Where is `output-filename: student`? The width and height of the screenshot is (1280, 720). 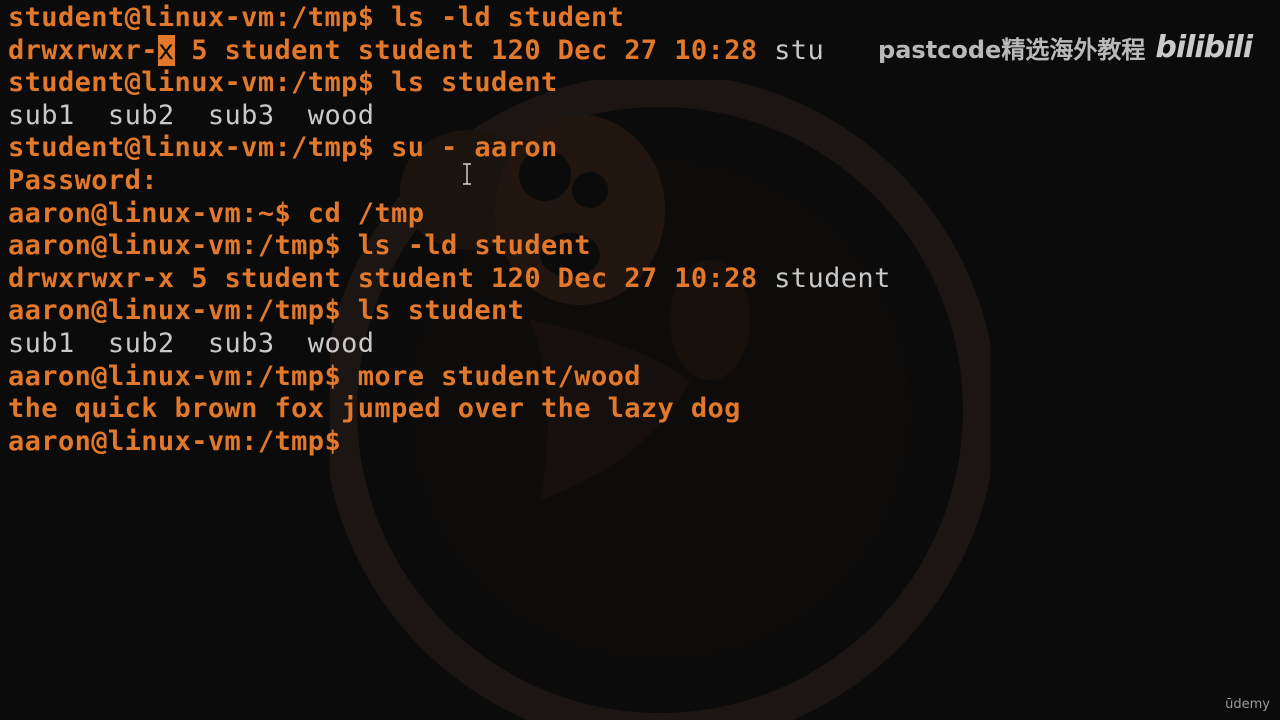
output-filename: student is located at coordinates (832, 278).